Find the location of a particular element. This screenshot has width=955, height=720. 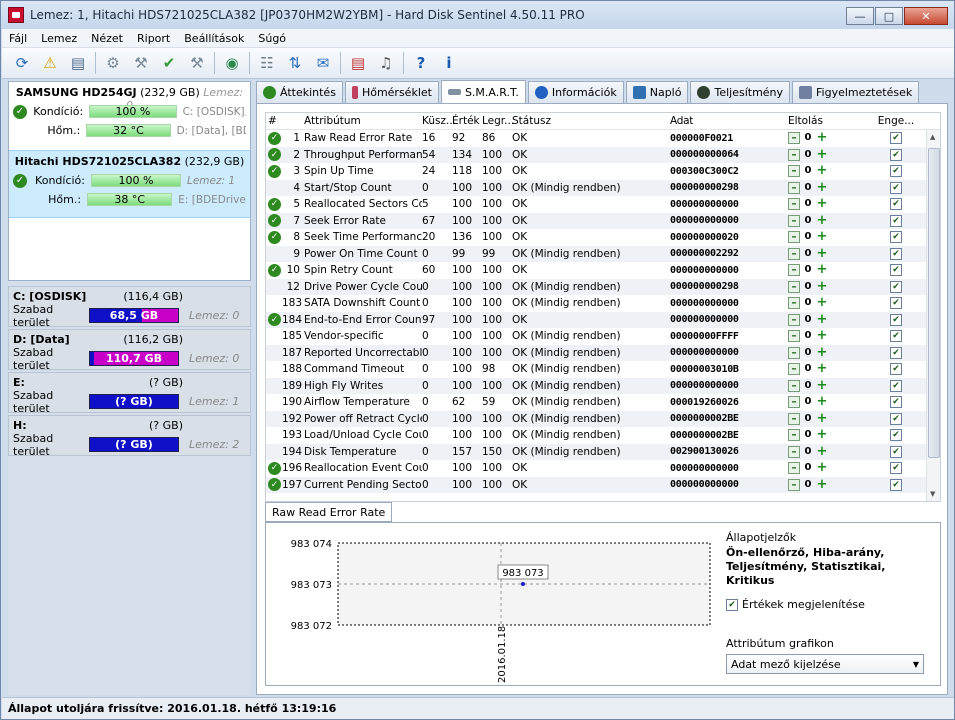

tab-graph-attribute: Raw Read Error Rate is located at coordinates (329, 512).